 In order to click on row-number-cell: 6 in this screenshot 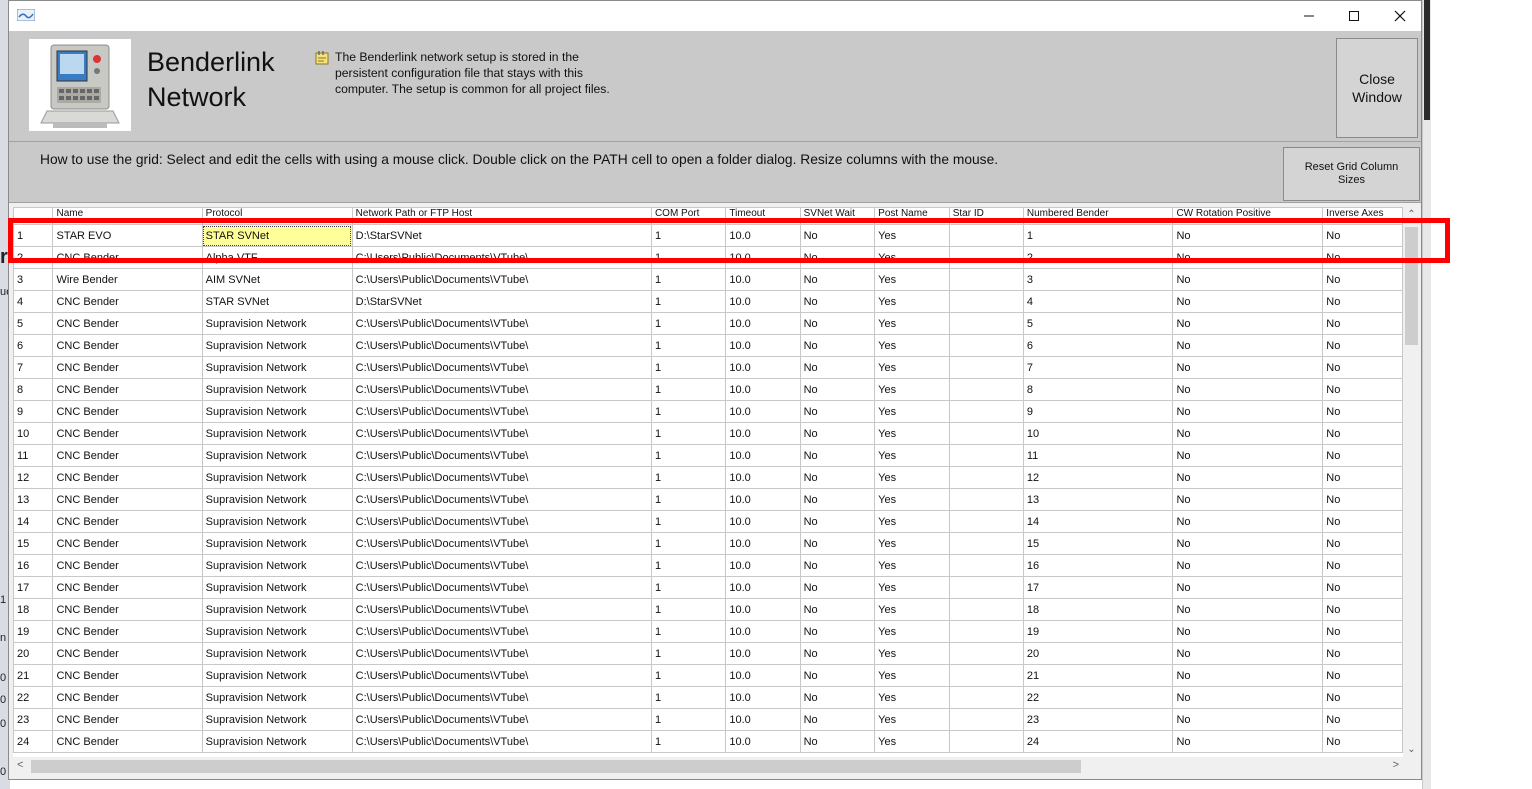, I will do `click(33, 345)`.